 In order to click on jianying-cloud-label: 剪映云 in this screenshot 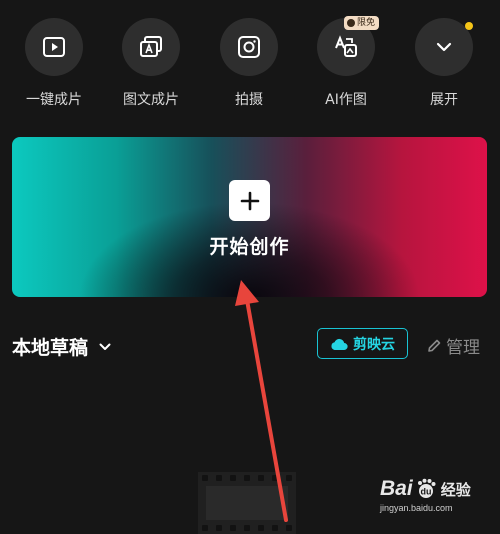, I will do `click(374, 344)`.